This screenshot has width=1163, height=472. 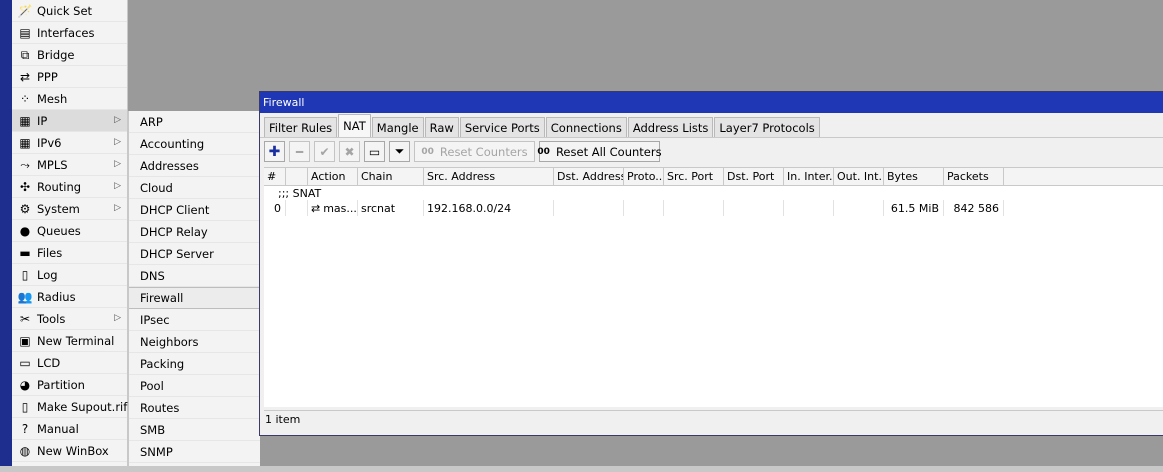 I want to click on column-header: Dst. Port, so click(x=754, y=176).